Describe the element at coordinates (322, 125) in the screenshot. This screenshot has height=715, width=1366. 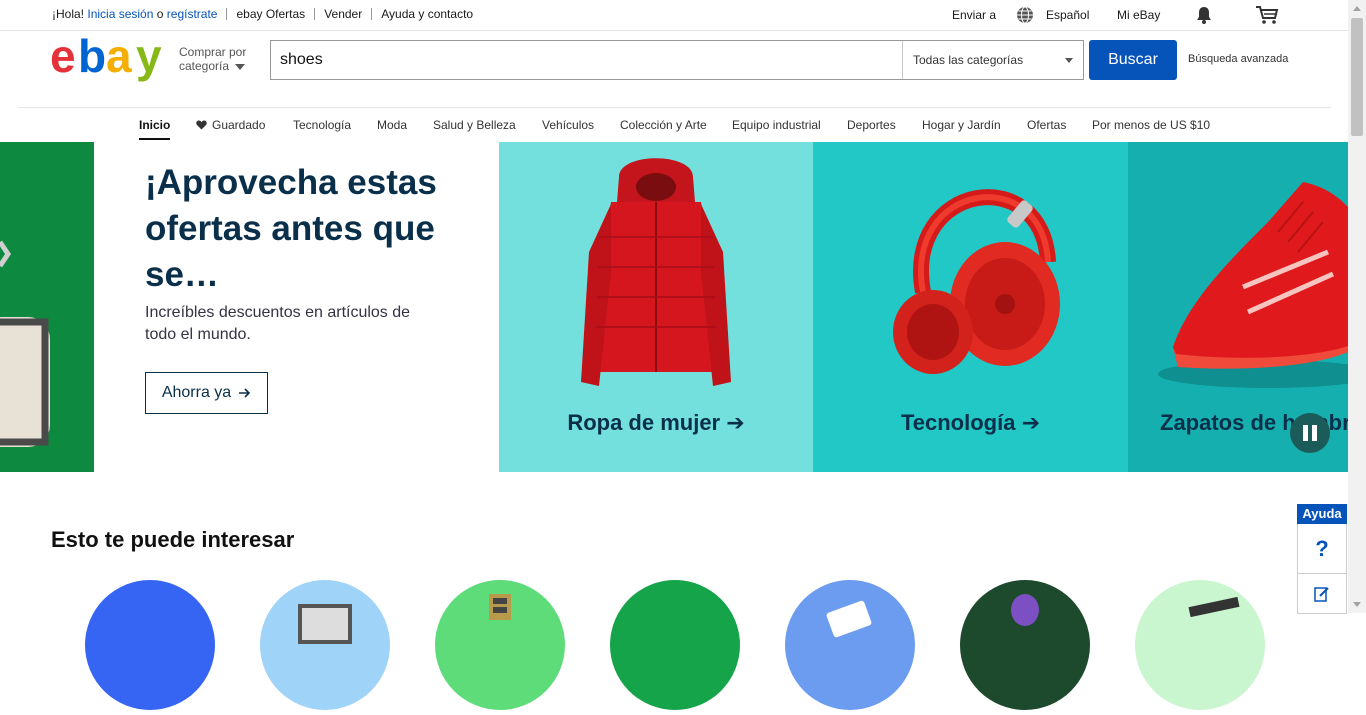
I see `nav-item-technology: Tecnología` at that location.